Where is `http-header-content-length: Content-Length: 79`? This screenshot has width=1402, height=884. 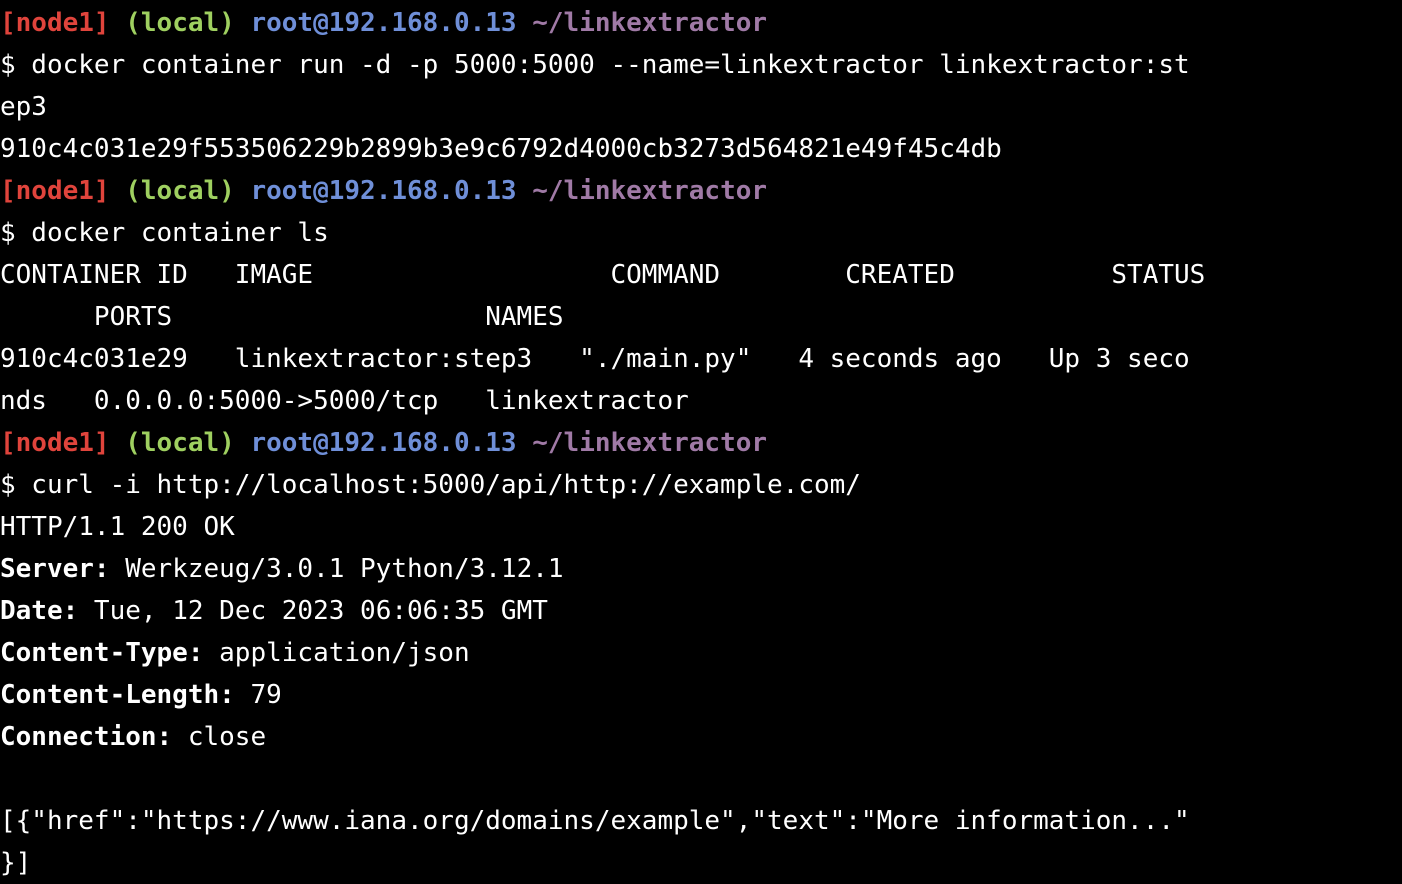 http-header-content-length: Content-Length: 79 is located at coordinates (701, 695).